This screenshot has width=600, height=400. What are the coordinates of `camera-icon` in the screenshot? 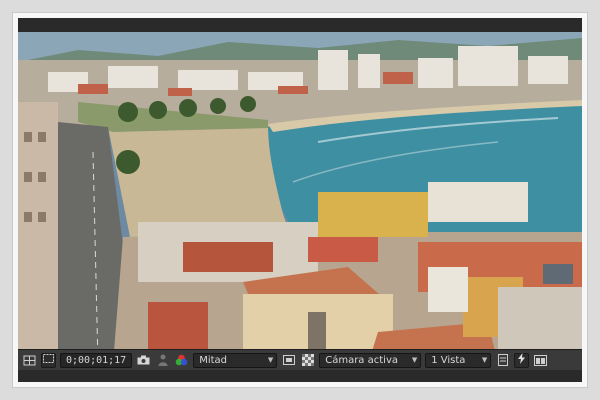 It's located at (143, 360).